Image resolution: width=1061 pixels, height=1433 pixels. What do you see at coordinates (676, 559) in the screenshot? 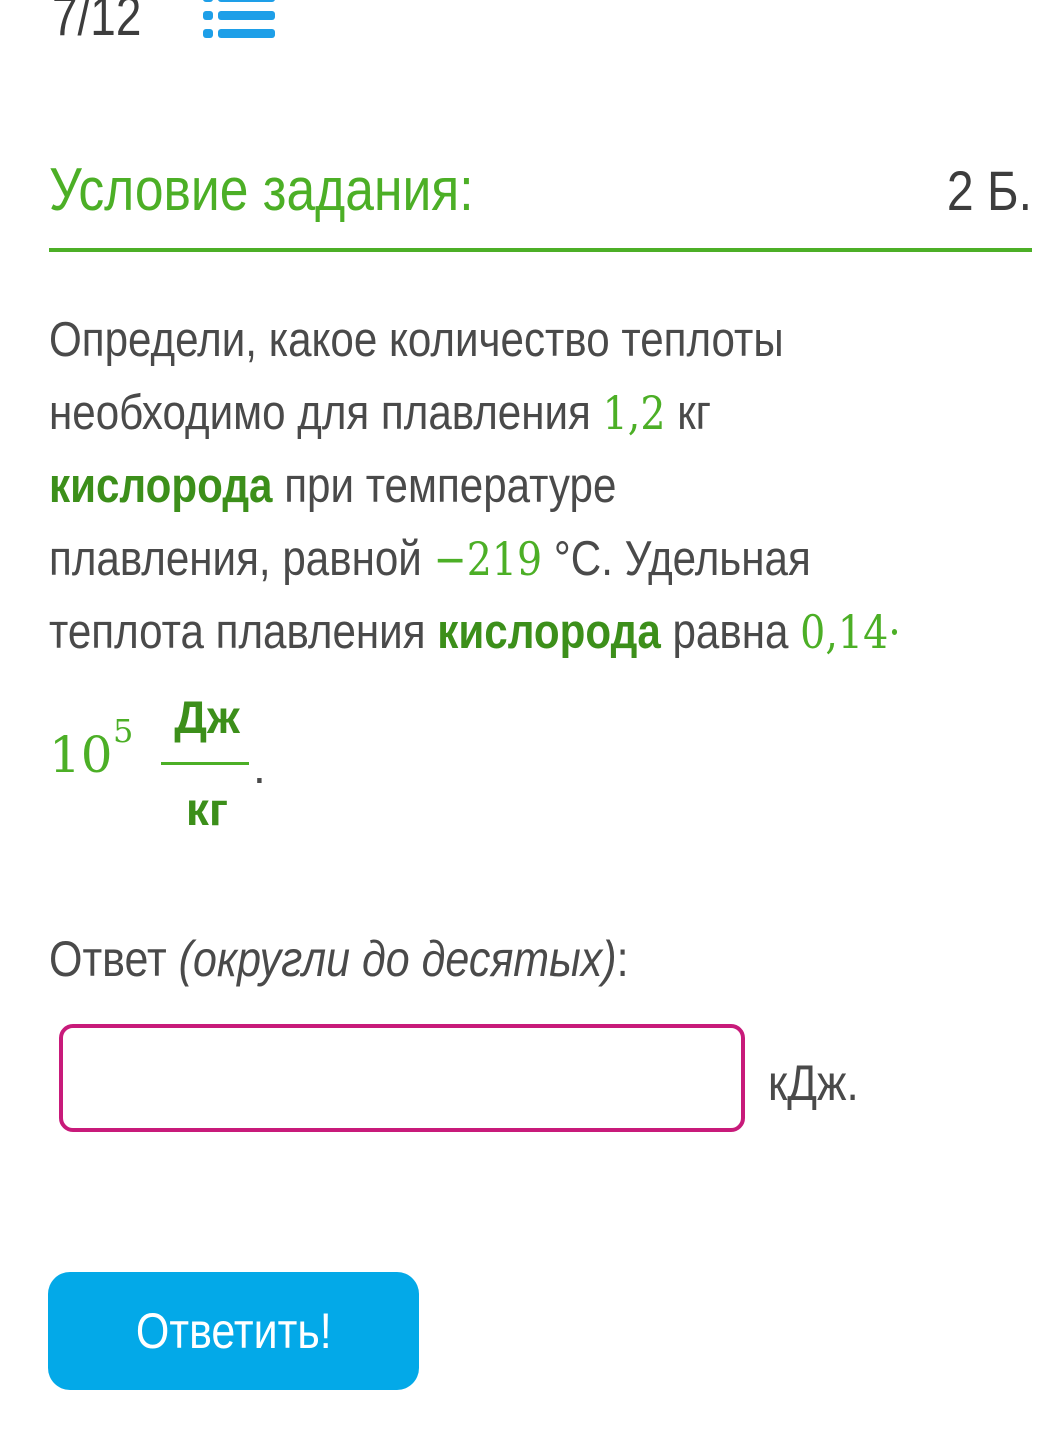
I see `task-text: °C. Удельная` at bounding box center [676, 559].